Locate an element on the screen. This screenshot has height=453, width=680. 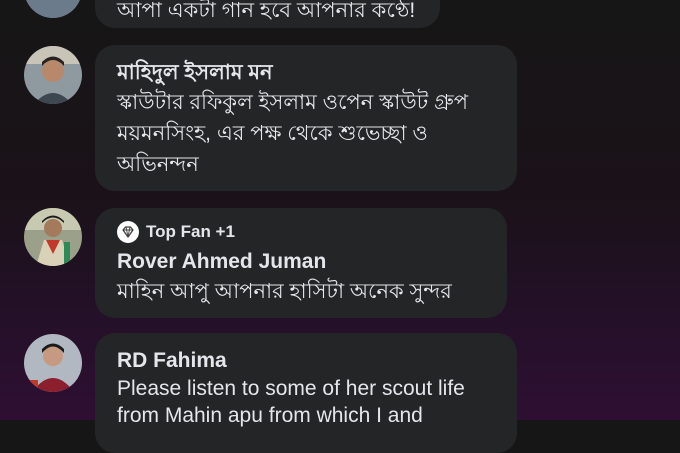
badge-label: Top Fan +1 is located at coordinates (190, 231).